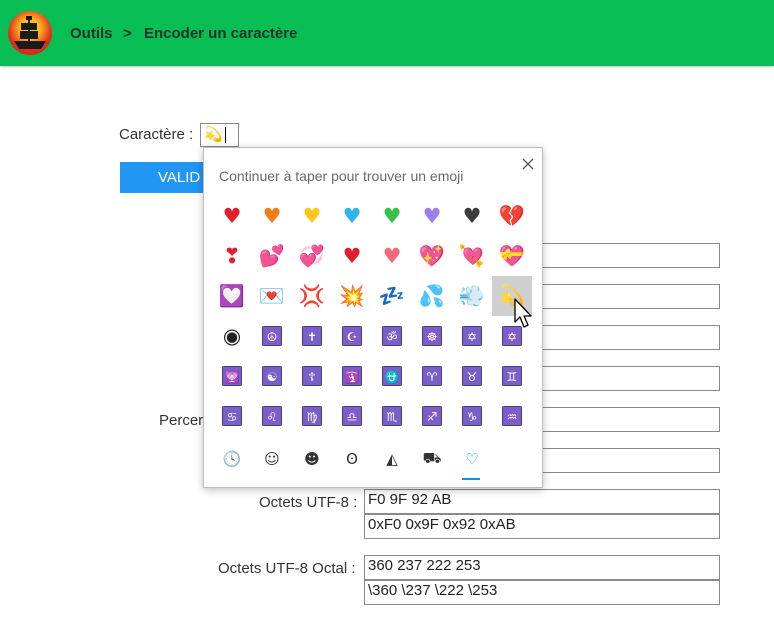 The height and width of the screenshot is (618, 774). What do you see at coordinates (221, 33) in the screenshot?
I see `page-title: Encoder un caractère` at bounding box center [221, 33].